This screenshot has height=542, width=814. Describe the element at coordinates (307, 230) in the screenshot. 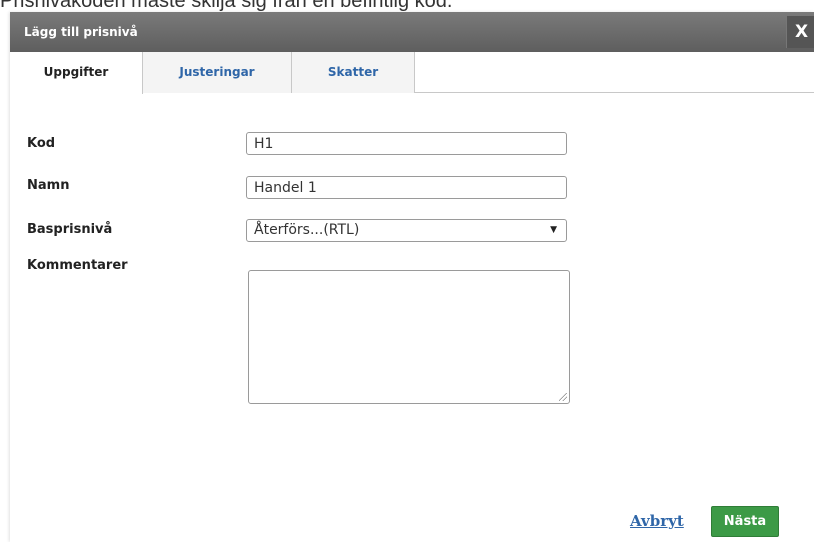

I see `base-price-level-value: Återförs...(RTL)` at that location.